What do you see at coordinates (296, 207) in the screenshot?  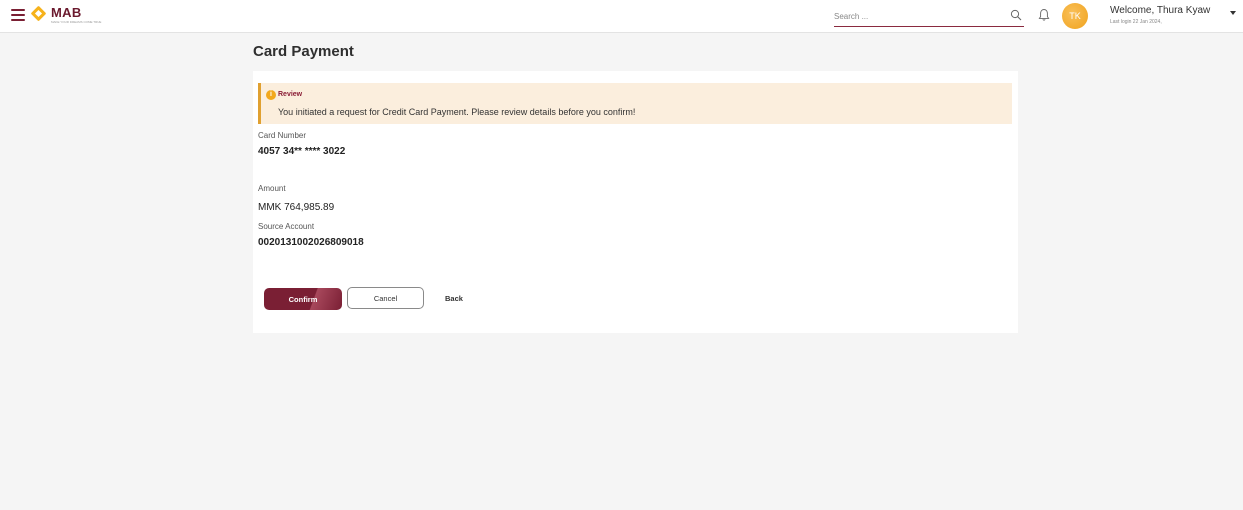 I see `amount-value: MMK 764,985.89` at bounding box center [296, 207].